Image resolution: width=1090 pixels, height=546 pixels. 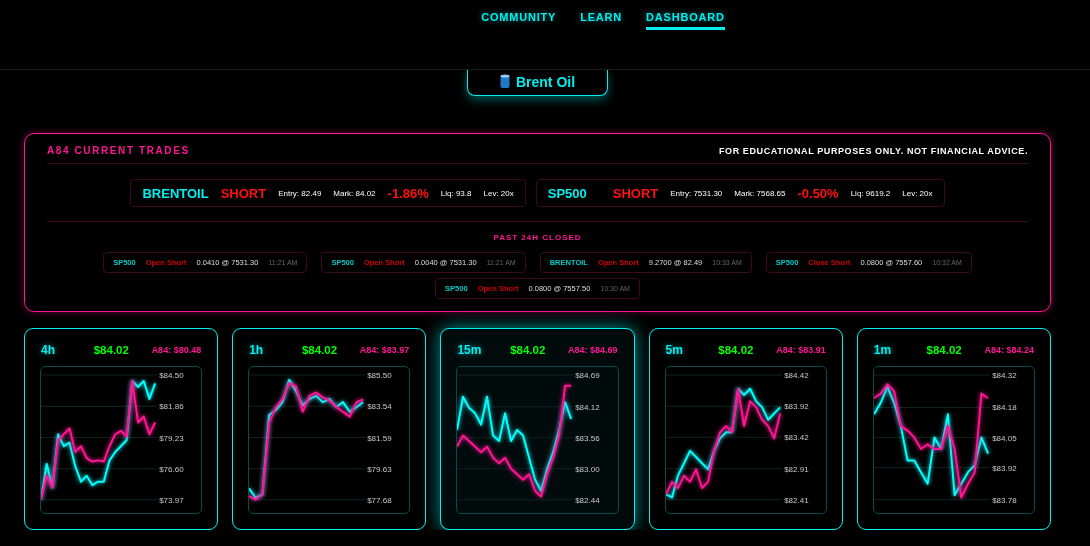 I want to click on mark-price: Mark: 84.02, so click(x=354, y=193).